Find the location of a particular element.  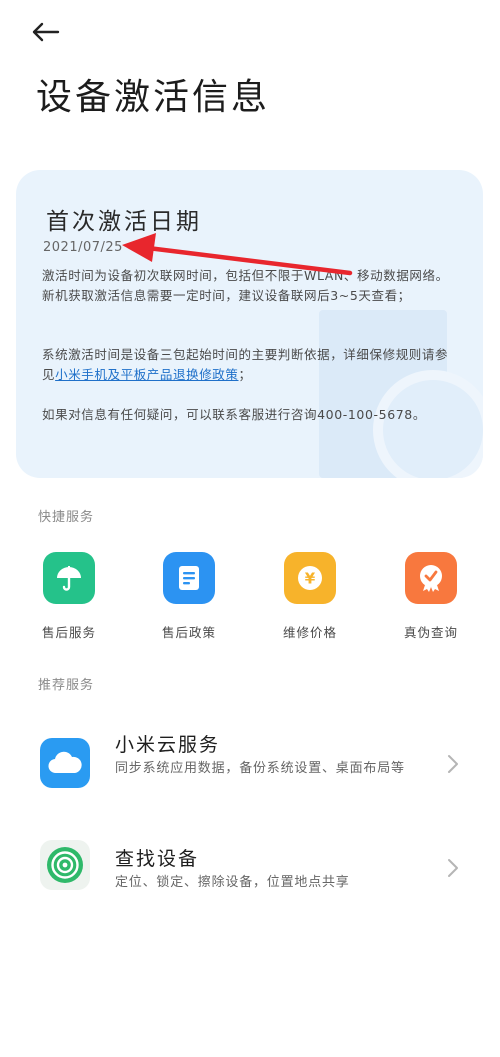

recommended-item-description: 定位、锁定、擦除设备，位置地点共享 is located at coordinates (232, 882).